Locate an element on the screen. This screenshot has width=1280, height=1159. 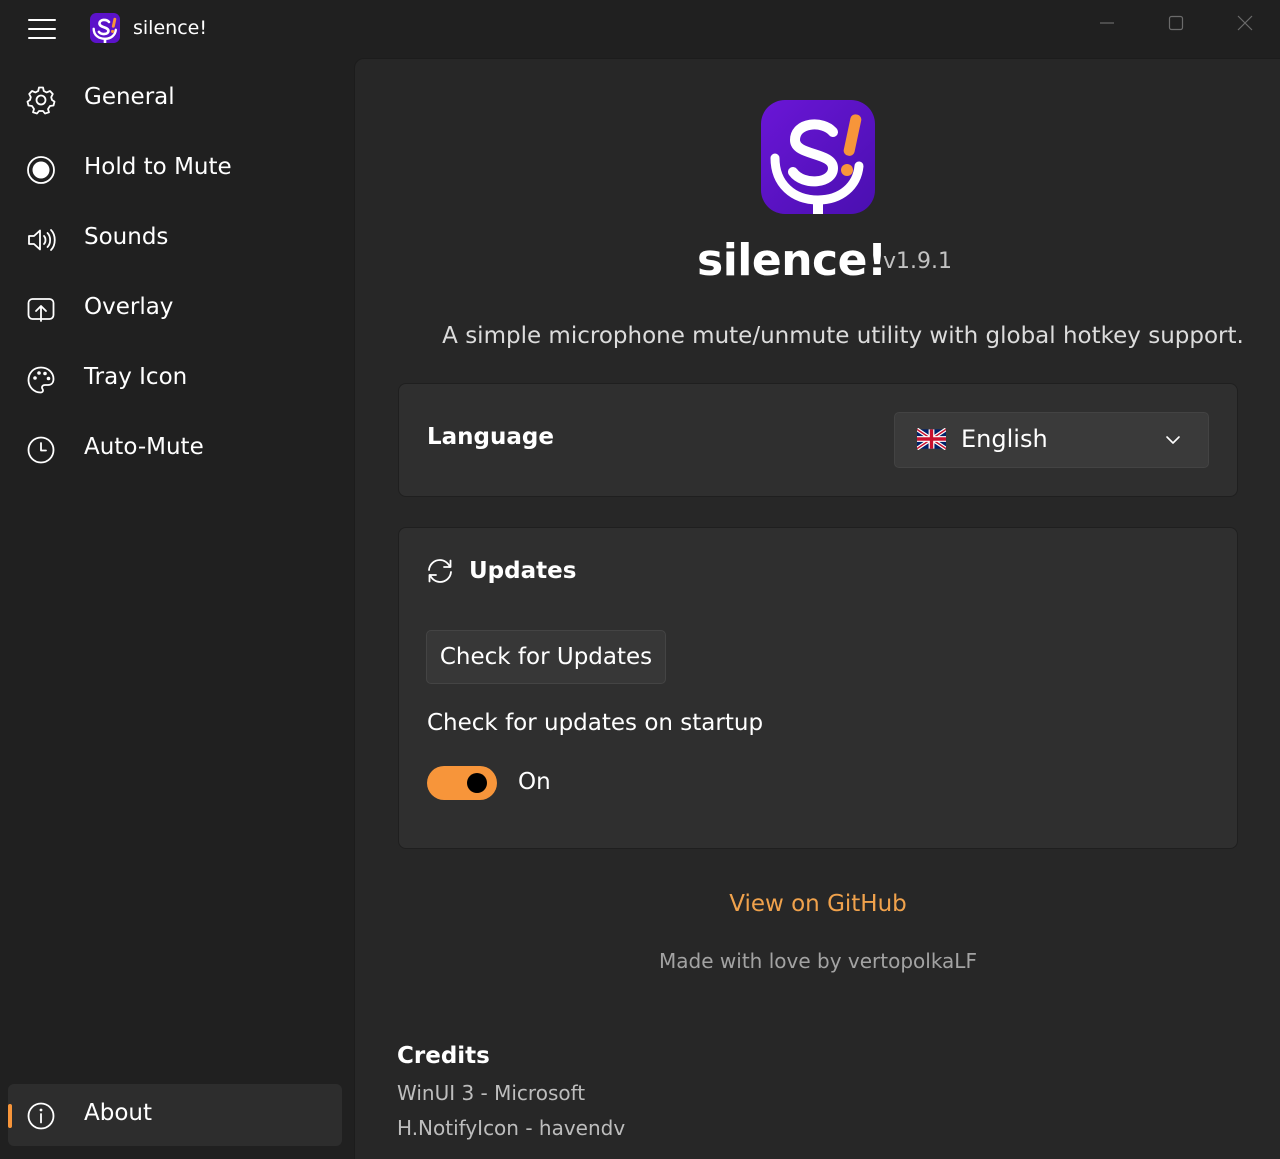
sidebar-item-about: About is located at coordinates (175, 1115).